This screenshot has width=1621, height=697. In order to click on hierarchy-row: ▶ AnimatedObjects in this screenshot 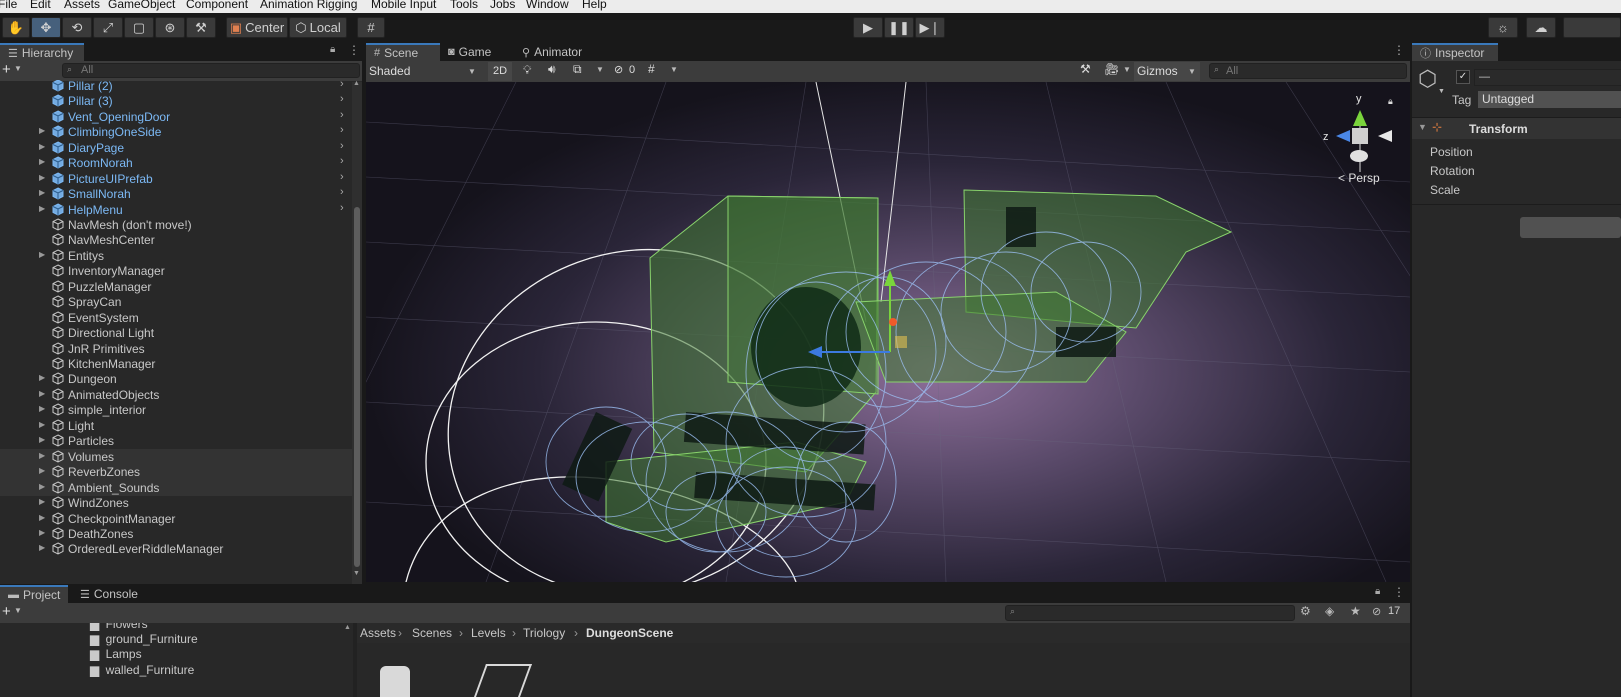, I will do `click(176, 395)`.